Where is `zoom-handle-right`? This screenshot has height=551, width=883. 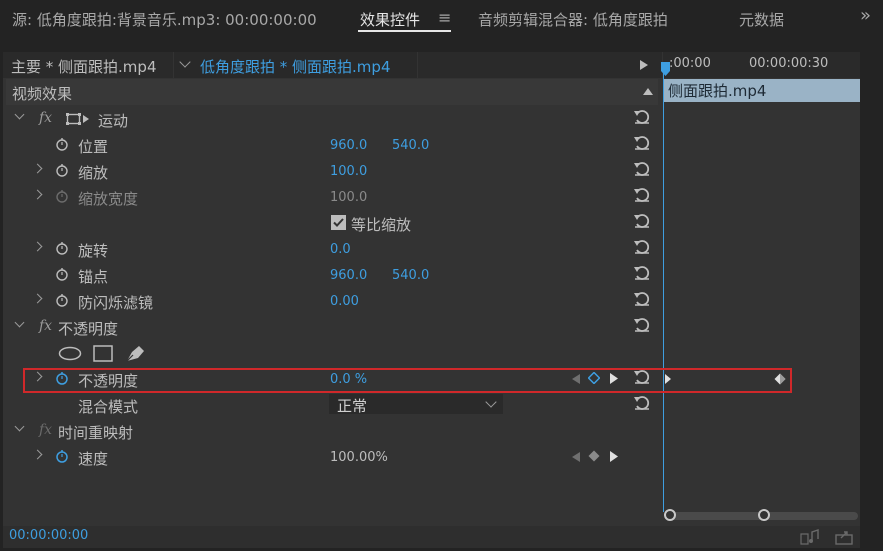
zoom-handle-right is located at coordinates (764, 515).